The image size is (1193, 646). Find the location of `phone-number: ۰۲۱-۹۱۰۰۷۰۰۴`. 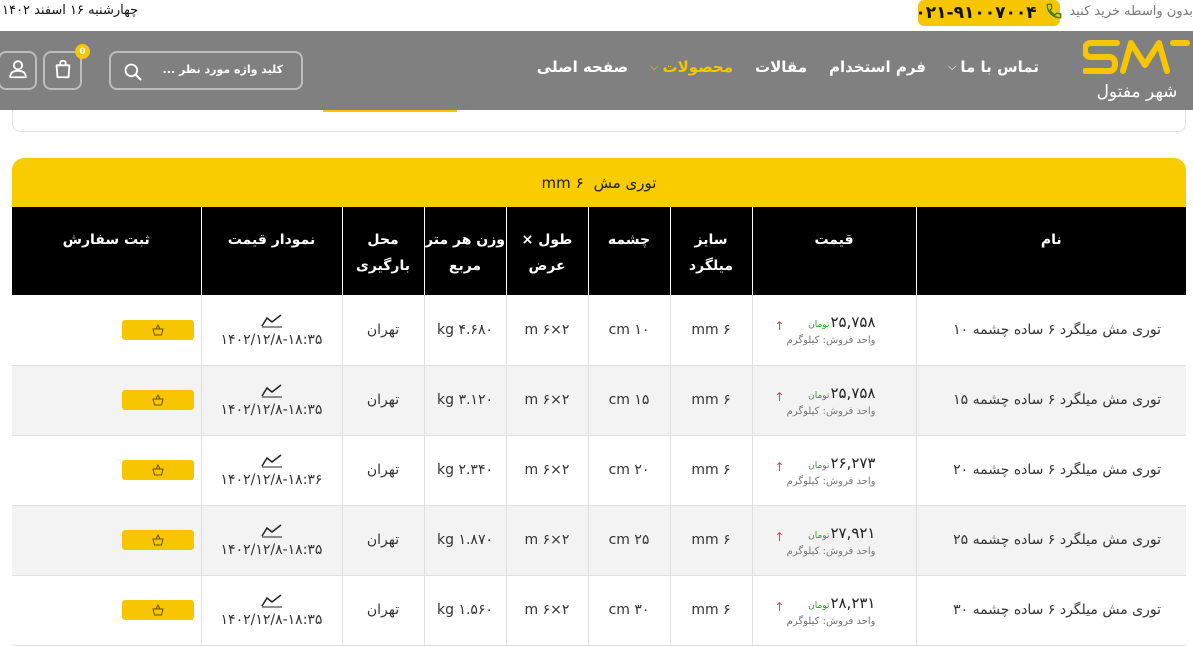

phone-number: ۰۲۱-۹۱۰۰۷۰۰۴ is located at coordinates (976, 13).